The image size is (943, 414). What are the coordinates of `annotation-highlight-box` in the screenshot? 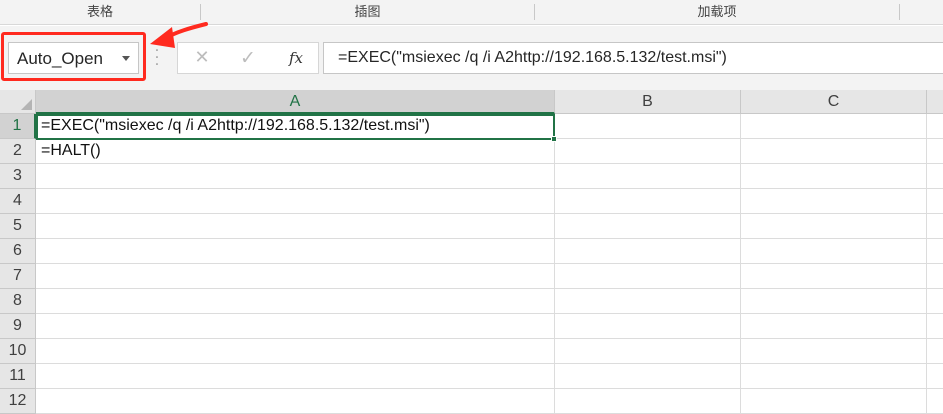 It's located at (73, 56).